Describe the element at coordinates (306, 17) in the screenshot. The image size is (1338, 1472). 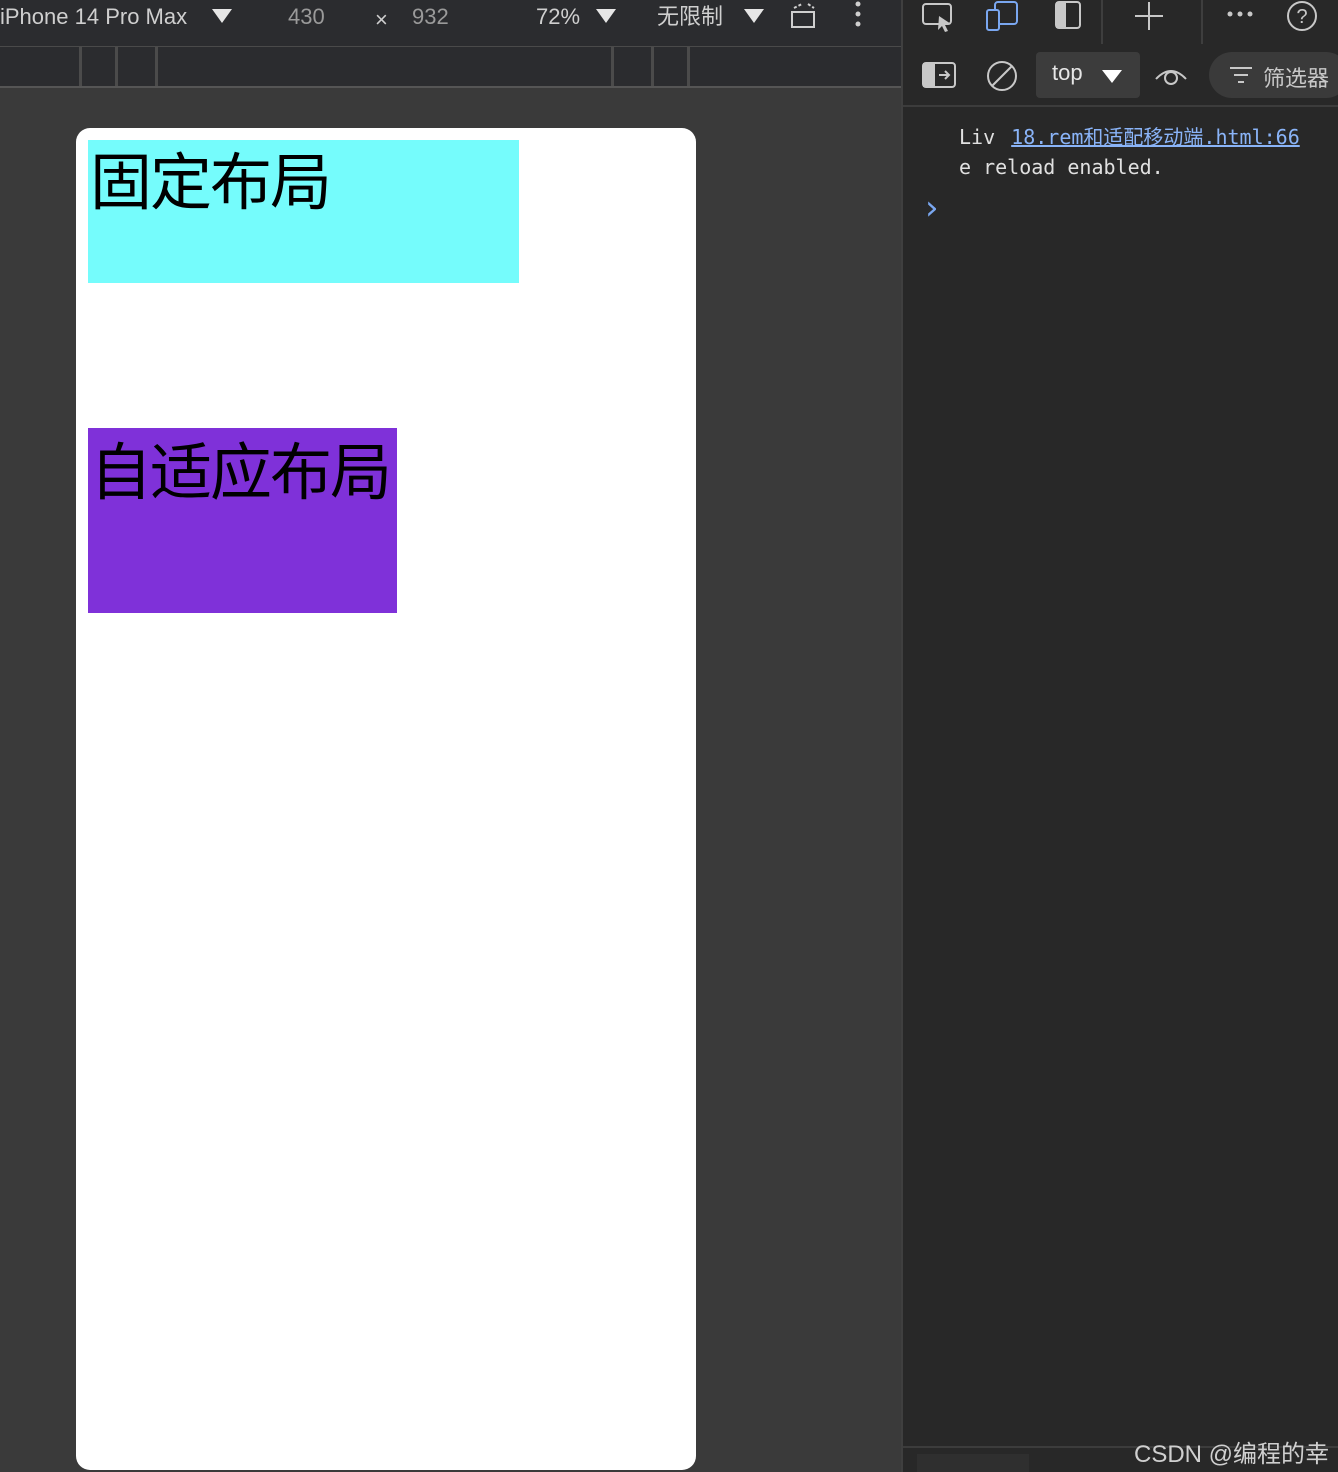
I see `width-input: 430` at that location.